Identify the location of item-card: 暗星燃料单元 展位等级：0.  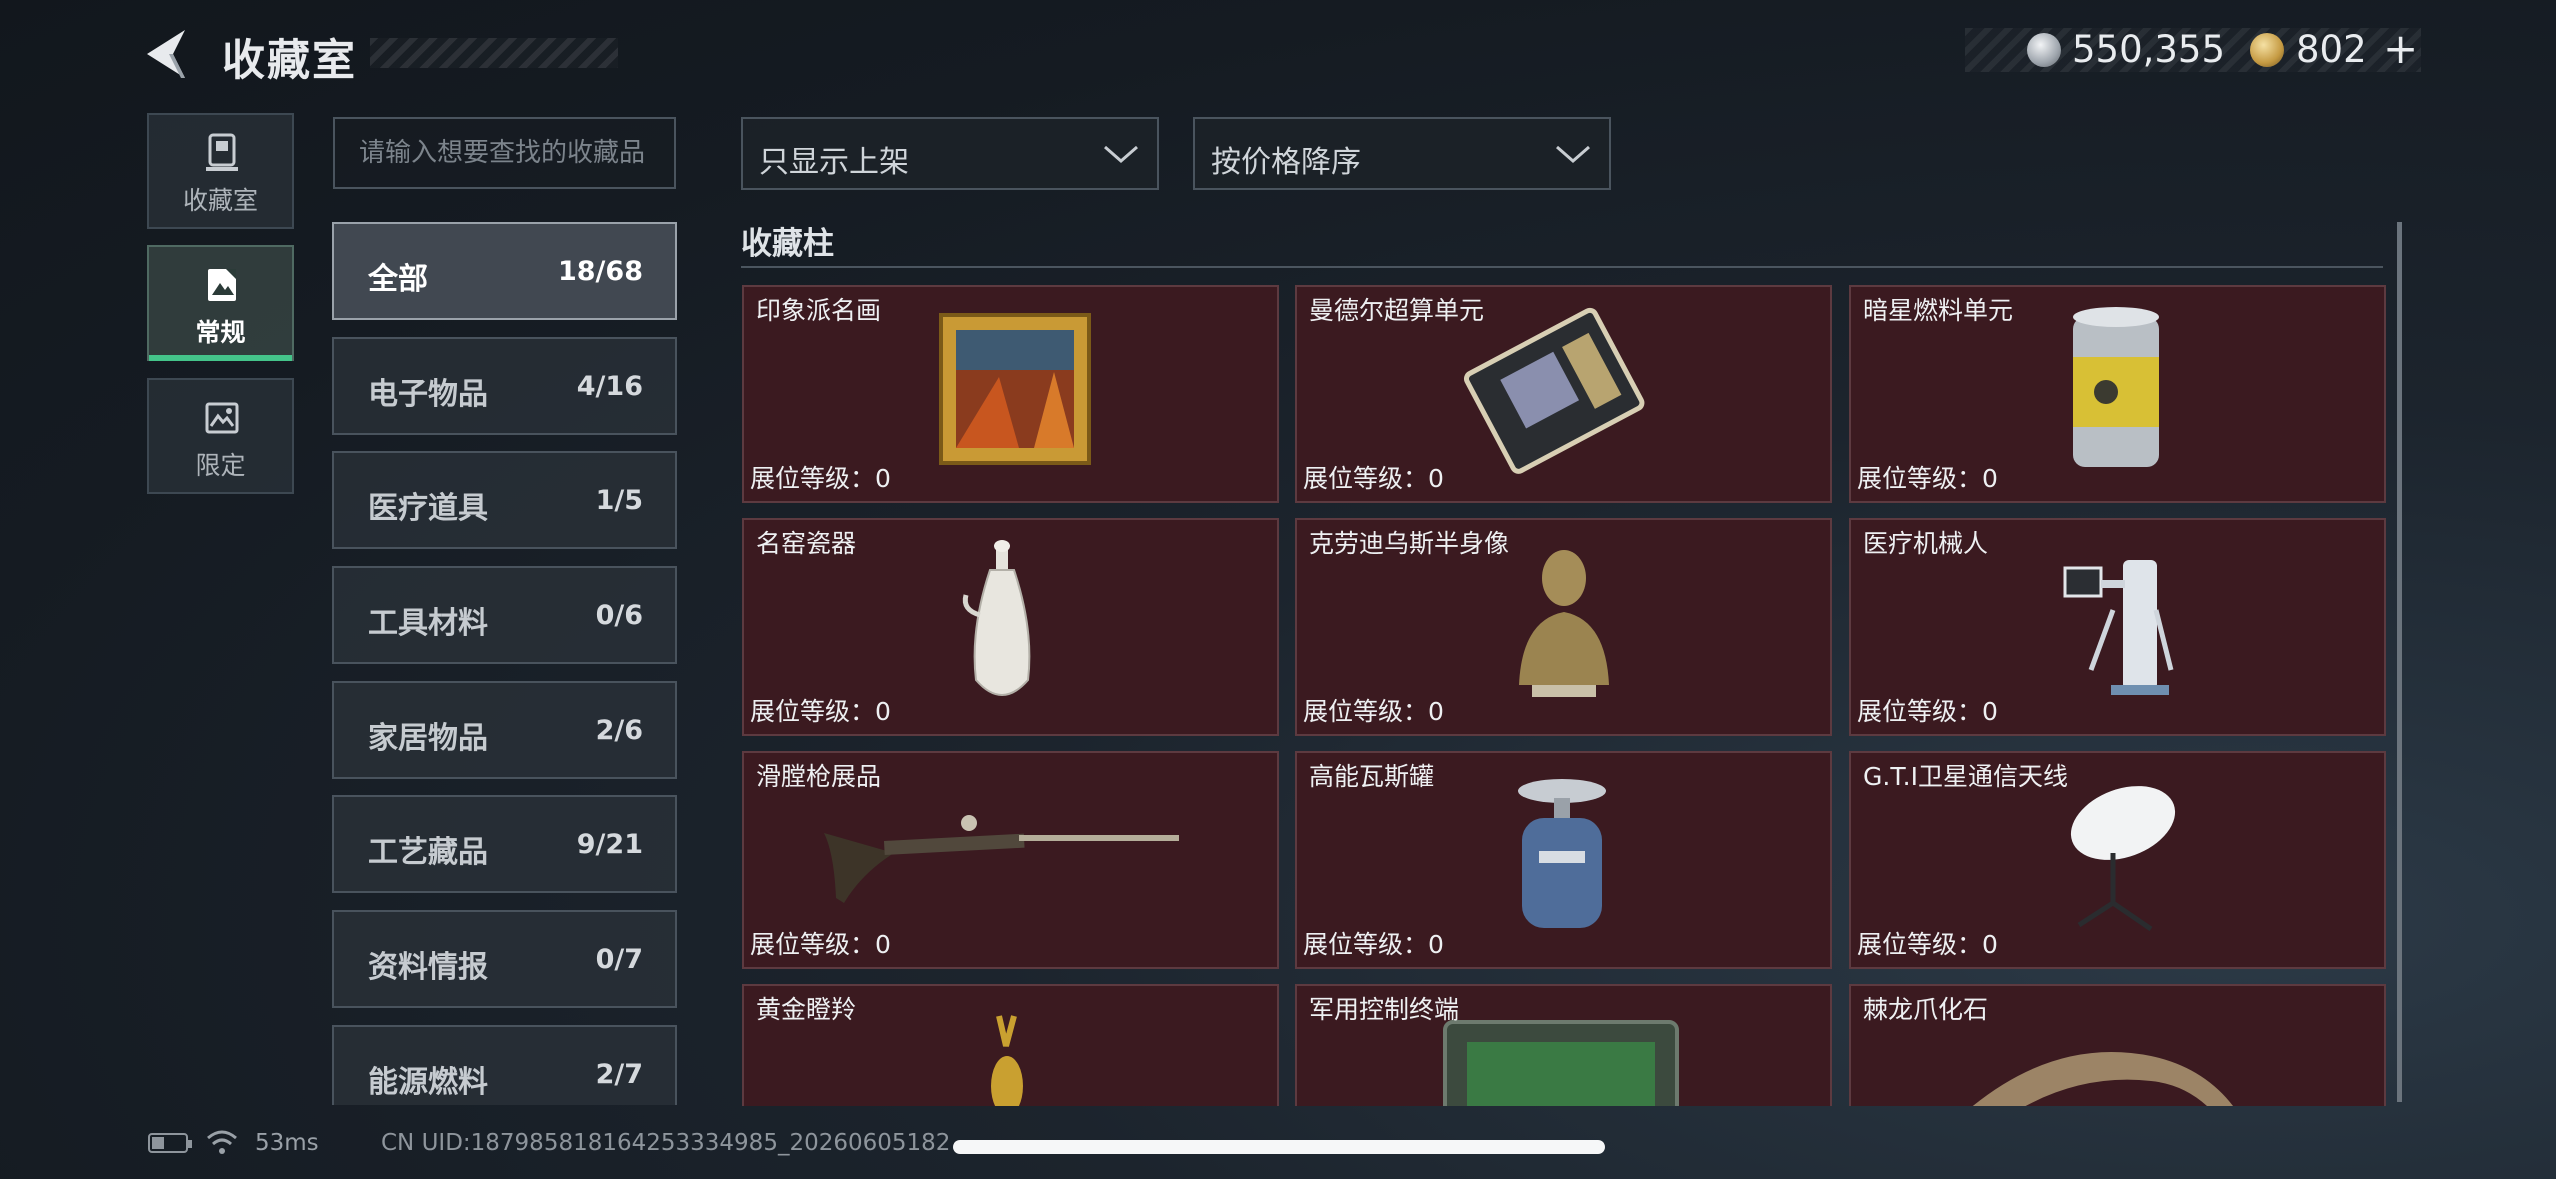
(2117, 394).